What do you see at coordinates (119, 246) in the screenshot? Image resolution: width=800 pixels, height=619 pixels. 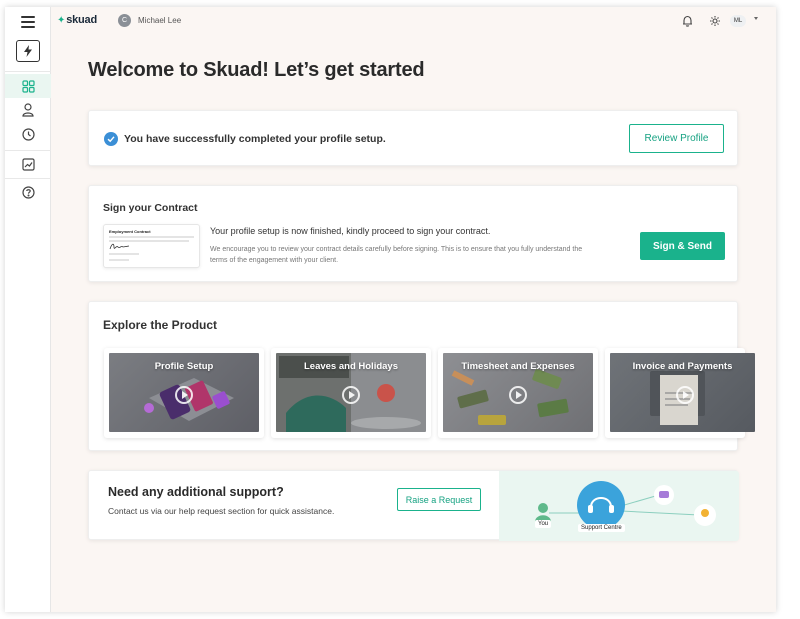 I see `signature-icon` at bounding box center [119, 246].